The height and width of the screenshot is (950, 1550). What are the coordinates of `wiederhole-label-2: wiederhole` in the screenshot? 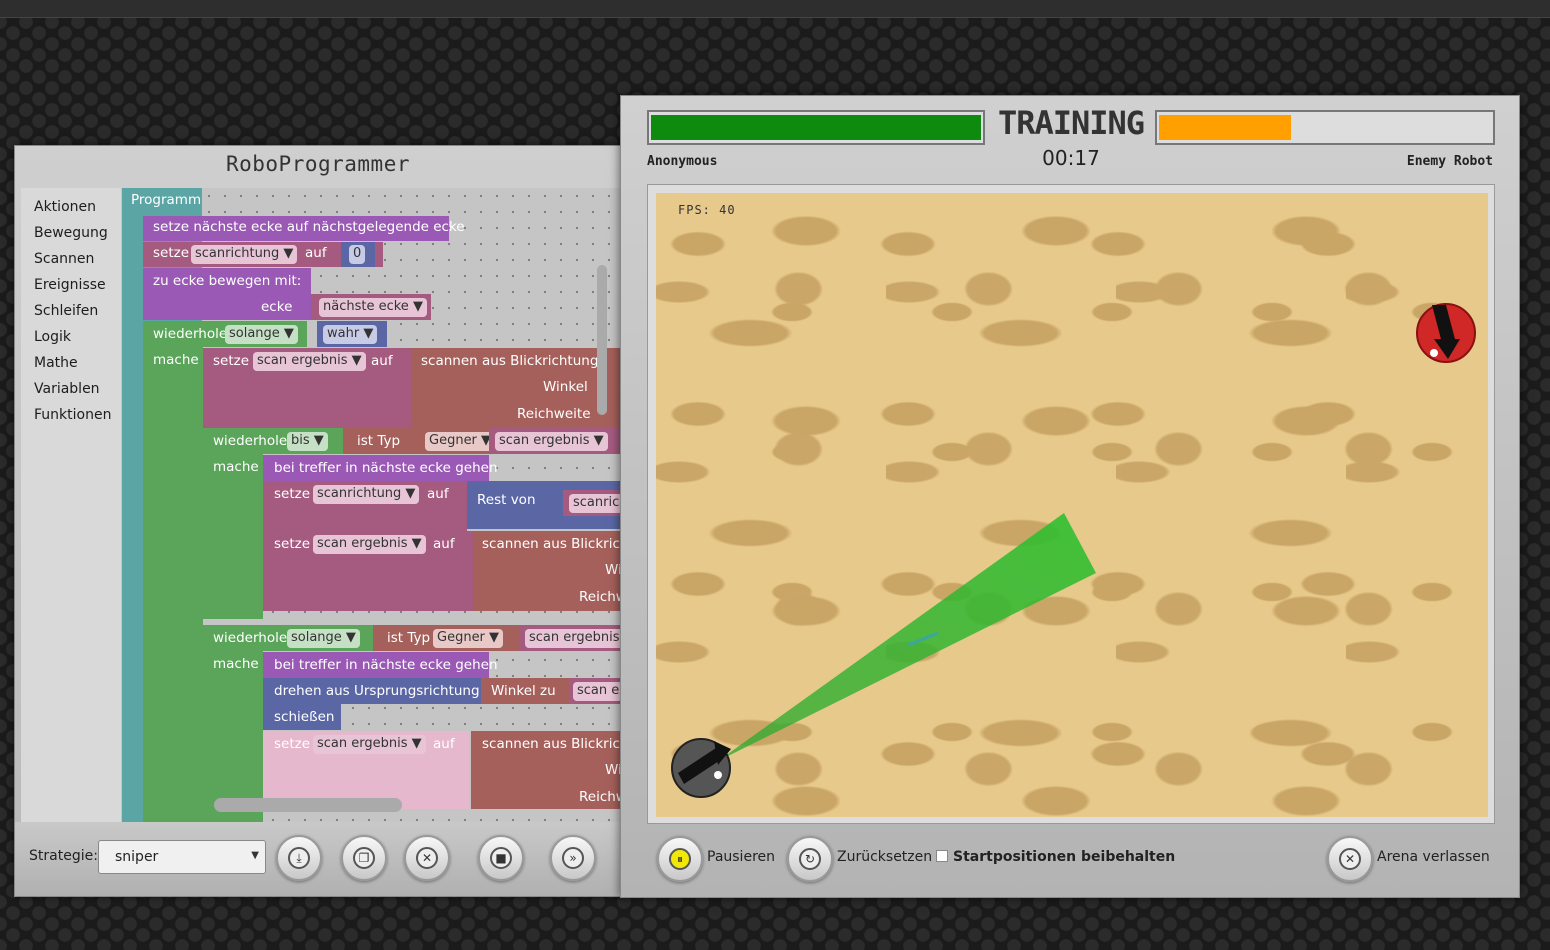 It's located at (250, 441).